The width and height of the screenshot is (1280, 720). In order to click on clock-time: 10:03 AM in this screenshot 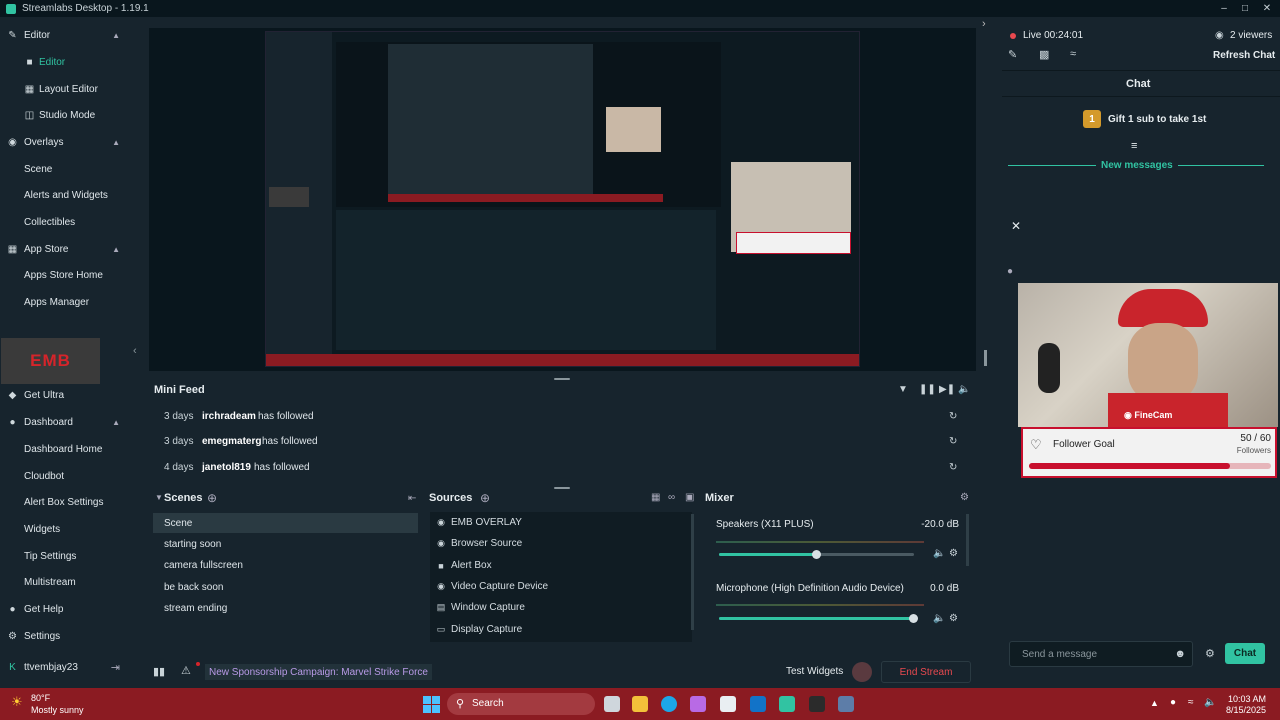, I will do `click(1243, 699)`.